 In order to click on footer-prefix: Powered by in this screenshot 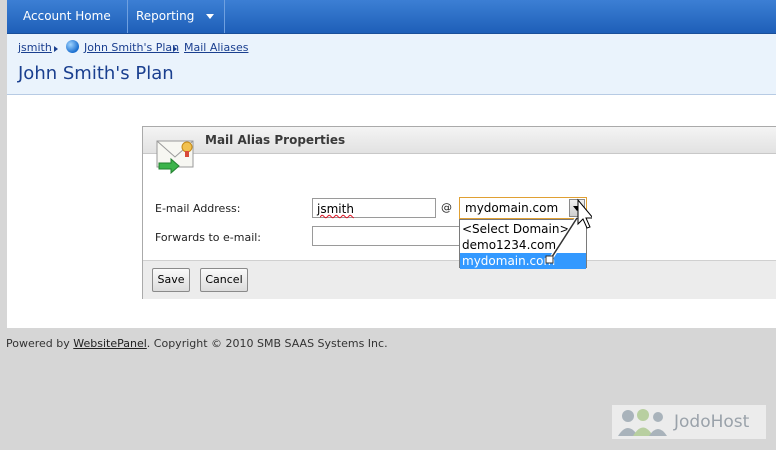, I will do `click(40, 343)`.